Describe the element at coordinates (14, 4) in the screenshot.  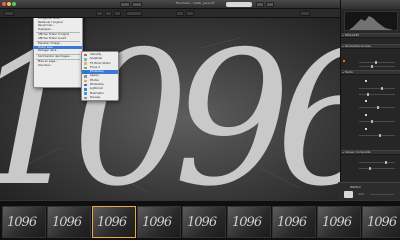
I see `zoom-window-icon` at that location.